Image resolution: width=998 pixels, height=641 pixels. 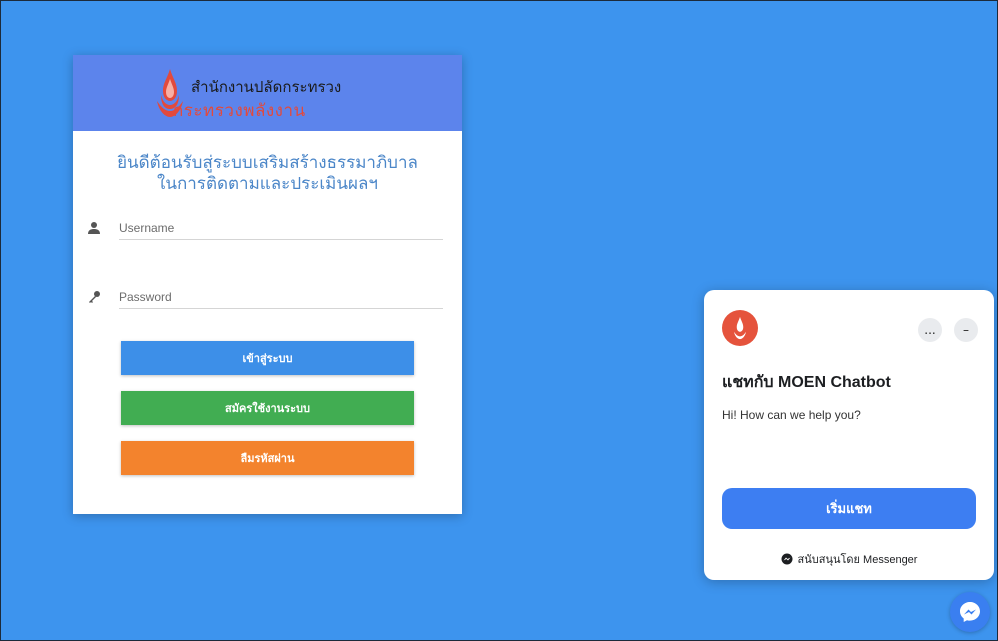 What do you see at coordinates (267, 408) in the screenshot?
I see `register-button: สมัครใช้งานระบบ` at bounding box center [267, 408].